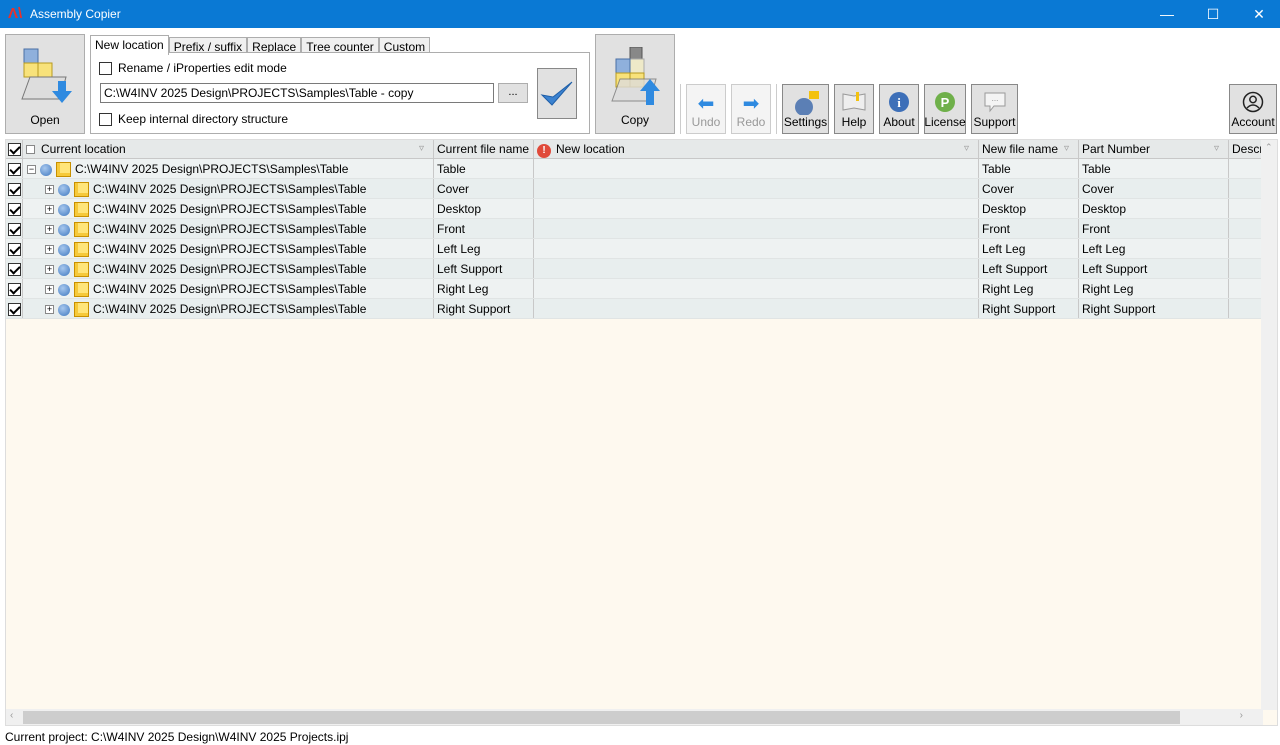 The height and width of the screenshot is (745, 1280). What do you see at coordinates (1154, 168) in the screenshot?
I see `cell-part-number: Table` at bounding box center [1154, 168].